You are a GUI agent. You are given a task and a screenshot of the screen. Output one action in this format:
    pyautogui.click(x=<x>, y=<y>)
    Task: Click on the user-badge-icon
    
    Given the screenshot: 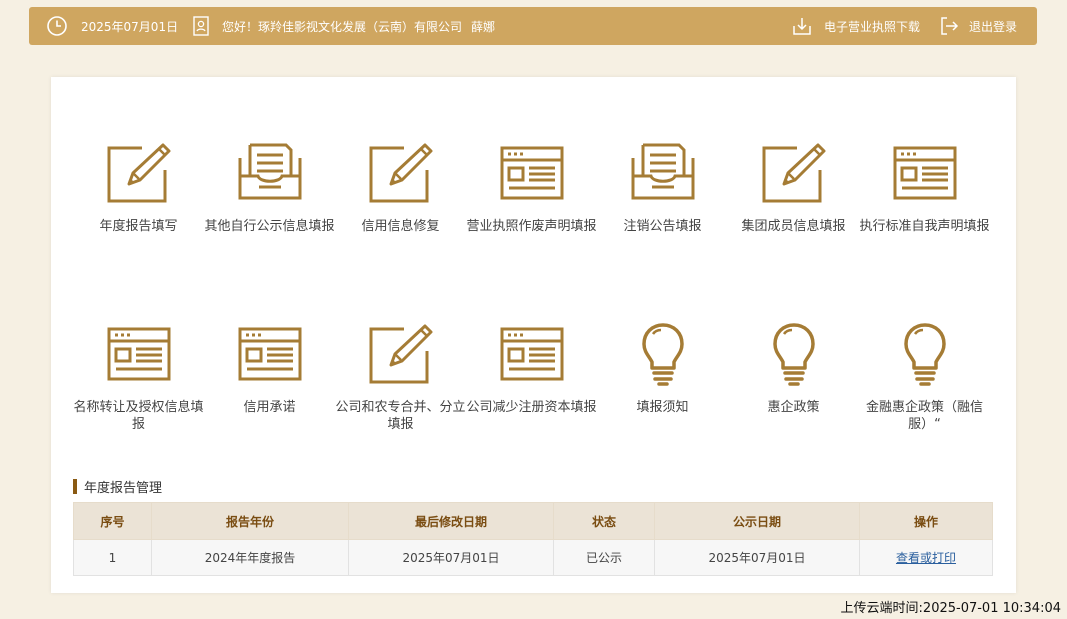 What is the action you would take?
    pyautogui.click(x=201, y=26)
    